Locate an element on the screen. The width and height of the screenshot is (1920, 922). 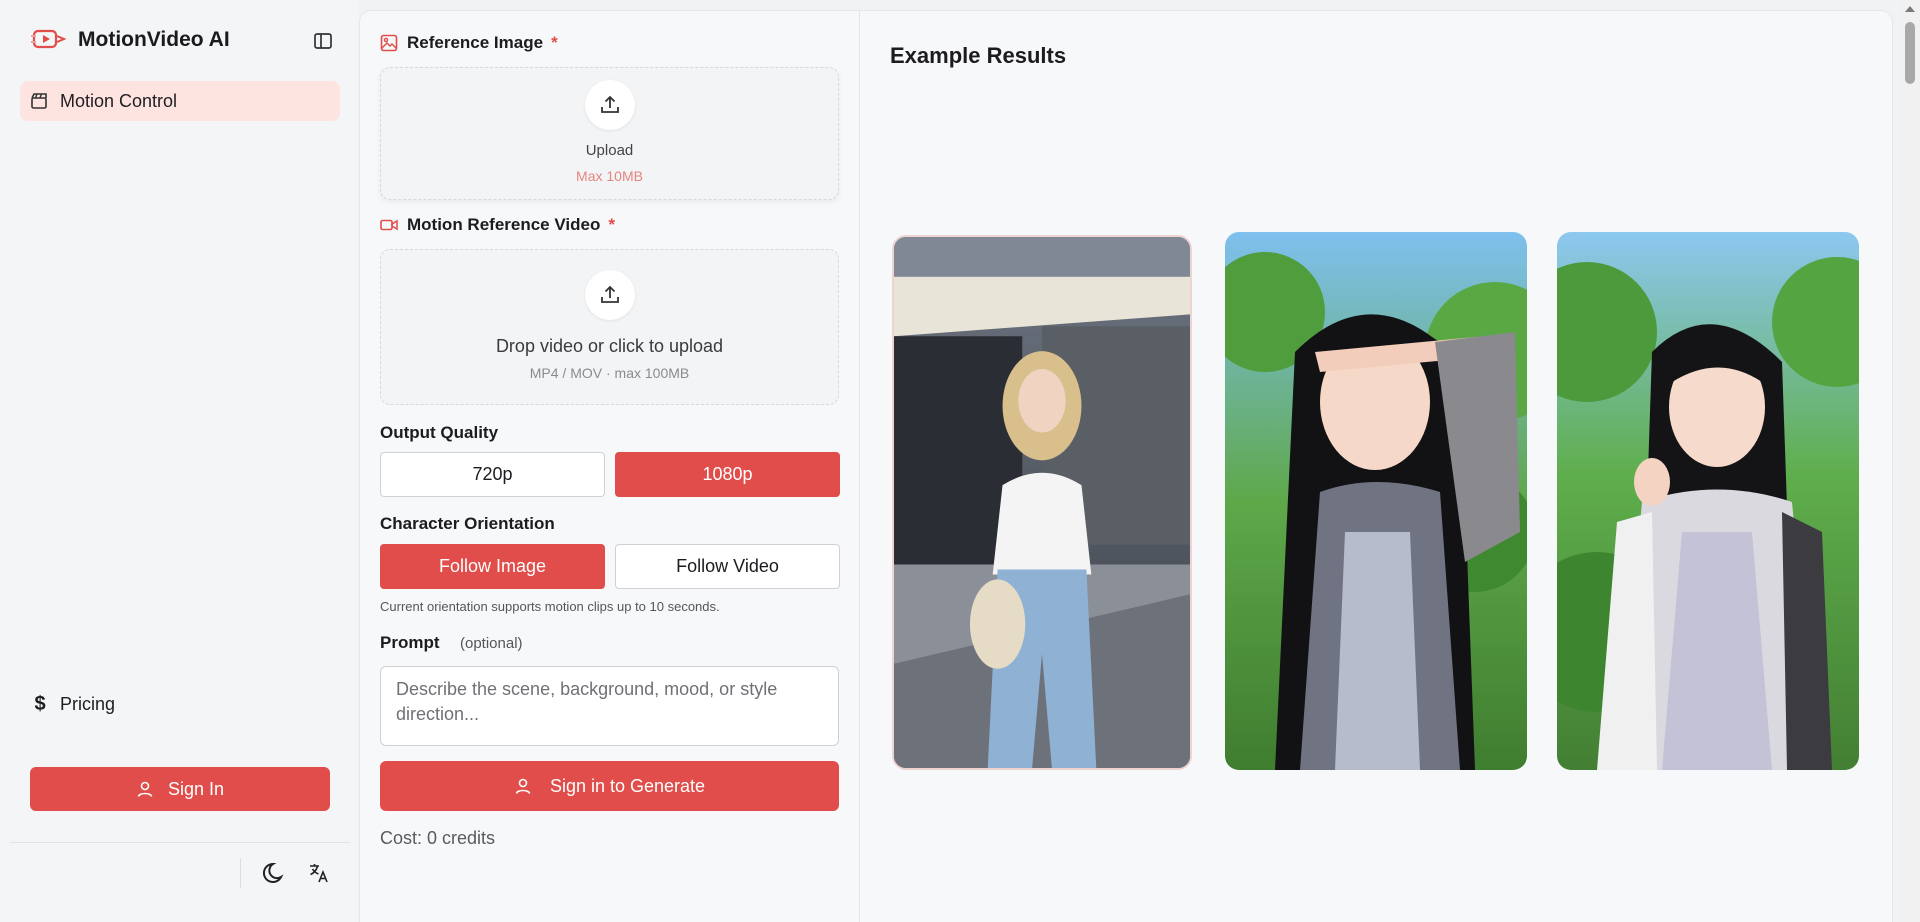
sign-in-label: Sign In is located at coordinates (196, 788).